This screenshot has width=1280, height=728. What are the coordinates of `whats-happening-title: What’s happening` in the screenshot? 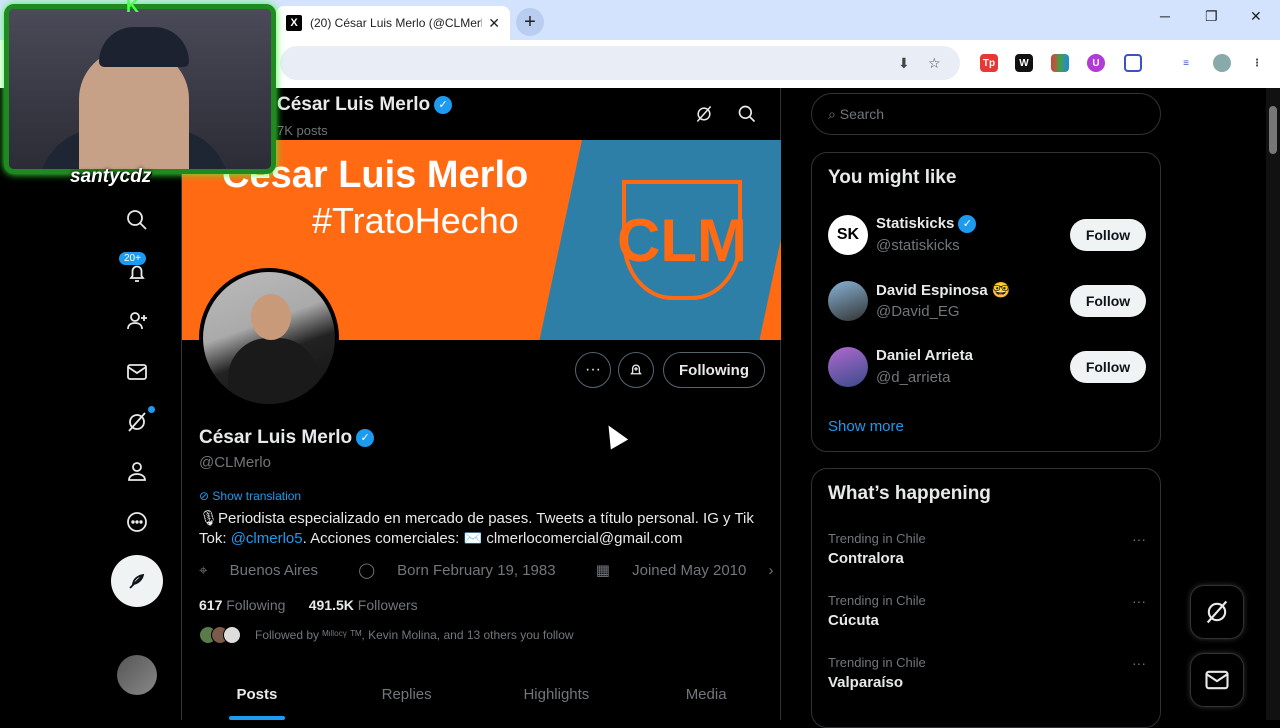 It's located at (909, 493).